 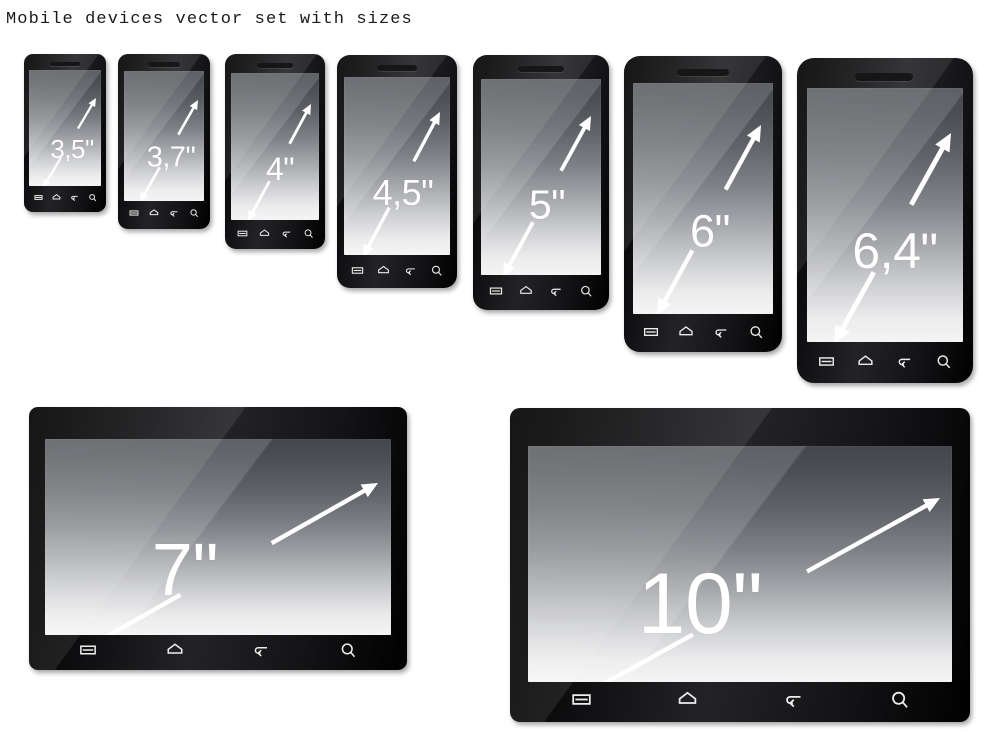 I want to click on screen: 7", so click(x=218, y=537).